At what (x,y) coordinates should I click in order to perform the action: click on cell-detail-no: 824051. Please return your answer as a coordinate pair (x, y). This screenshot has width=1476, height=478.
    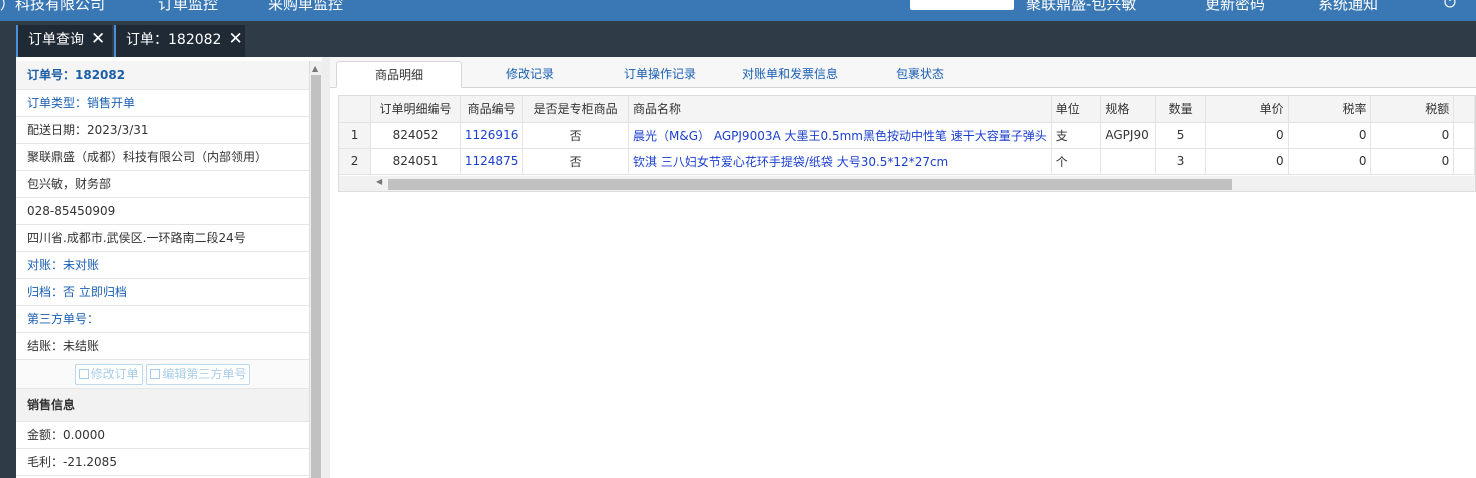
    Looking at the image, I should click on (415, 161).